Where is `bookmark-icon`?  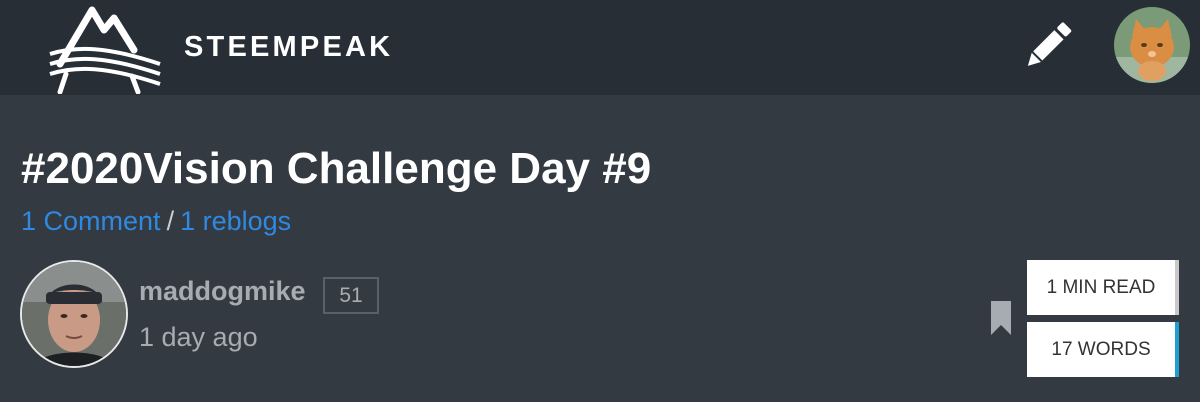 bookmark-icon is located at coordinates (1001, 318).